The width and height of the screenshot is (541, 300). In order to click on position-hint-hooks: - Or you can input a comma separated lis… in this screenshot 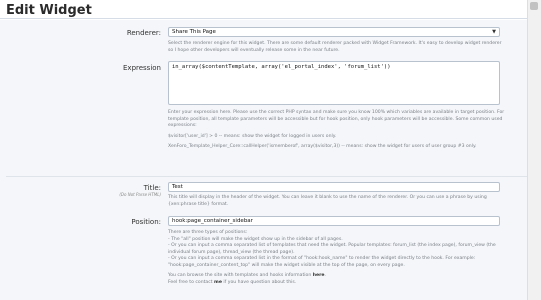, I will do `click(322, 262)`.